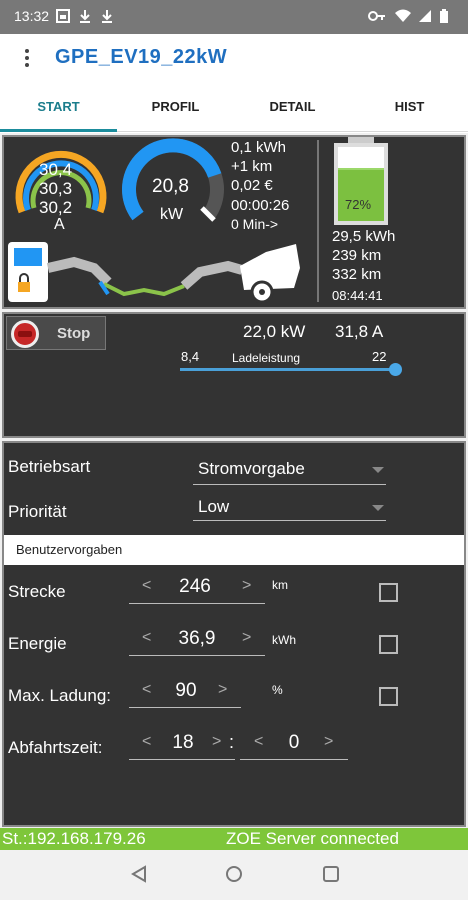  What do you see at coordinates (55, 747) in the screenshot?
I see `departure-label: Abfahrtszeit:` at bounding box center [55, 747].